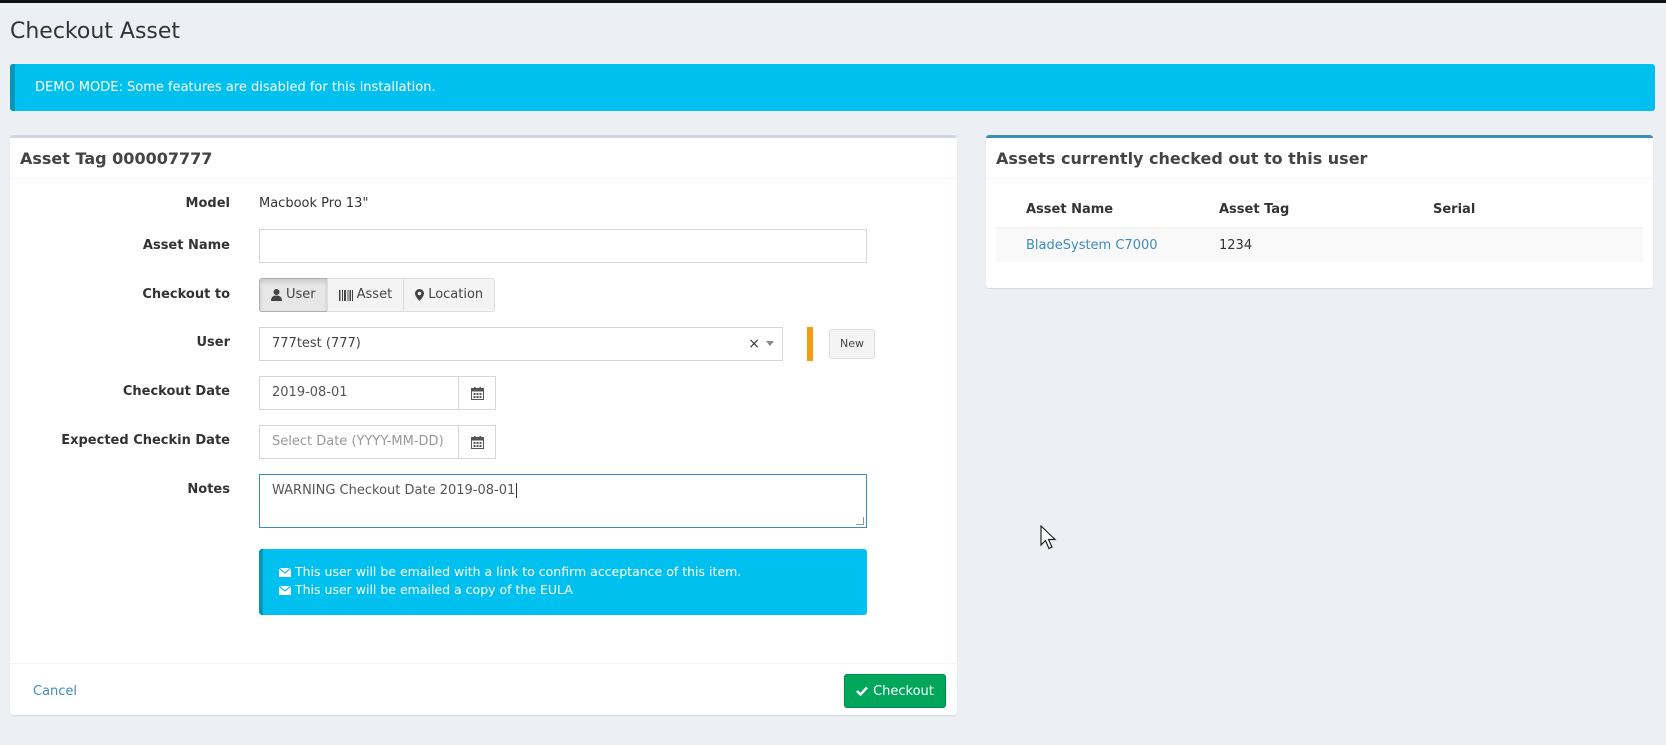 The image size is (1666, 745). What do you see at coordinates (1523, 245) in the screenshot?
I see `serial-cell` at bounding box center [1523, 245].